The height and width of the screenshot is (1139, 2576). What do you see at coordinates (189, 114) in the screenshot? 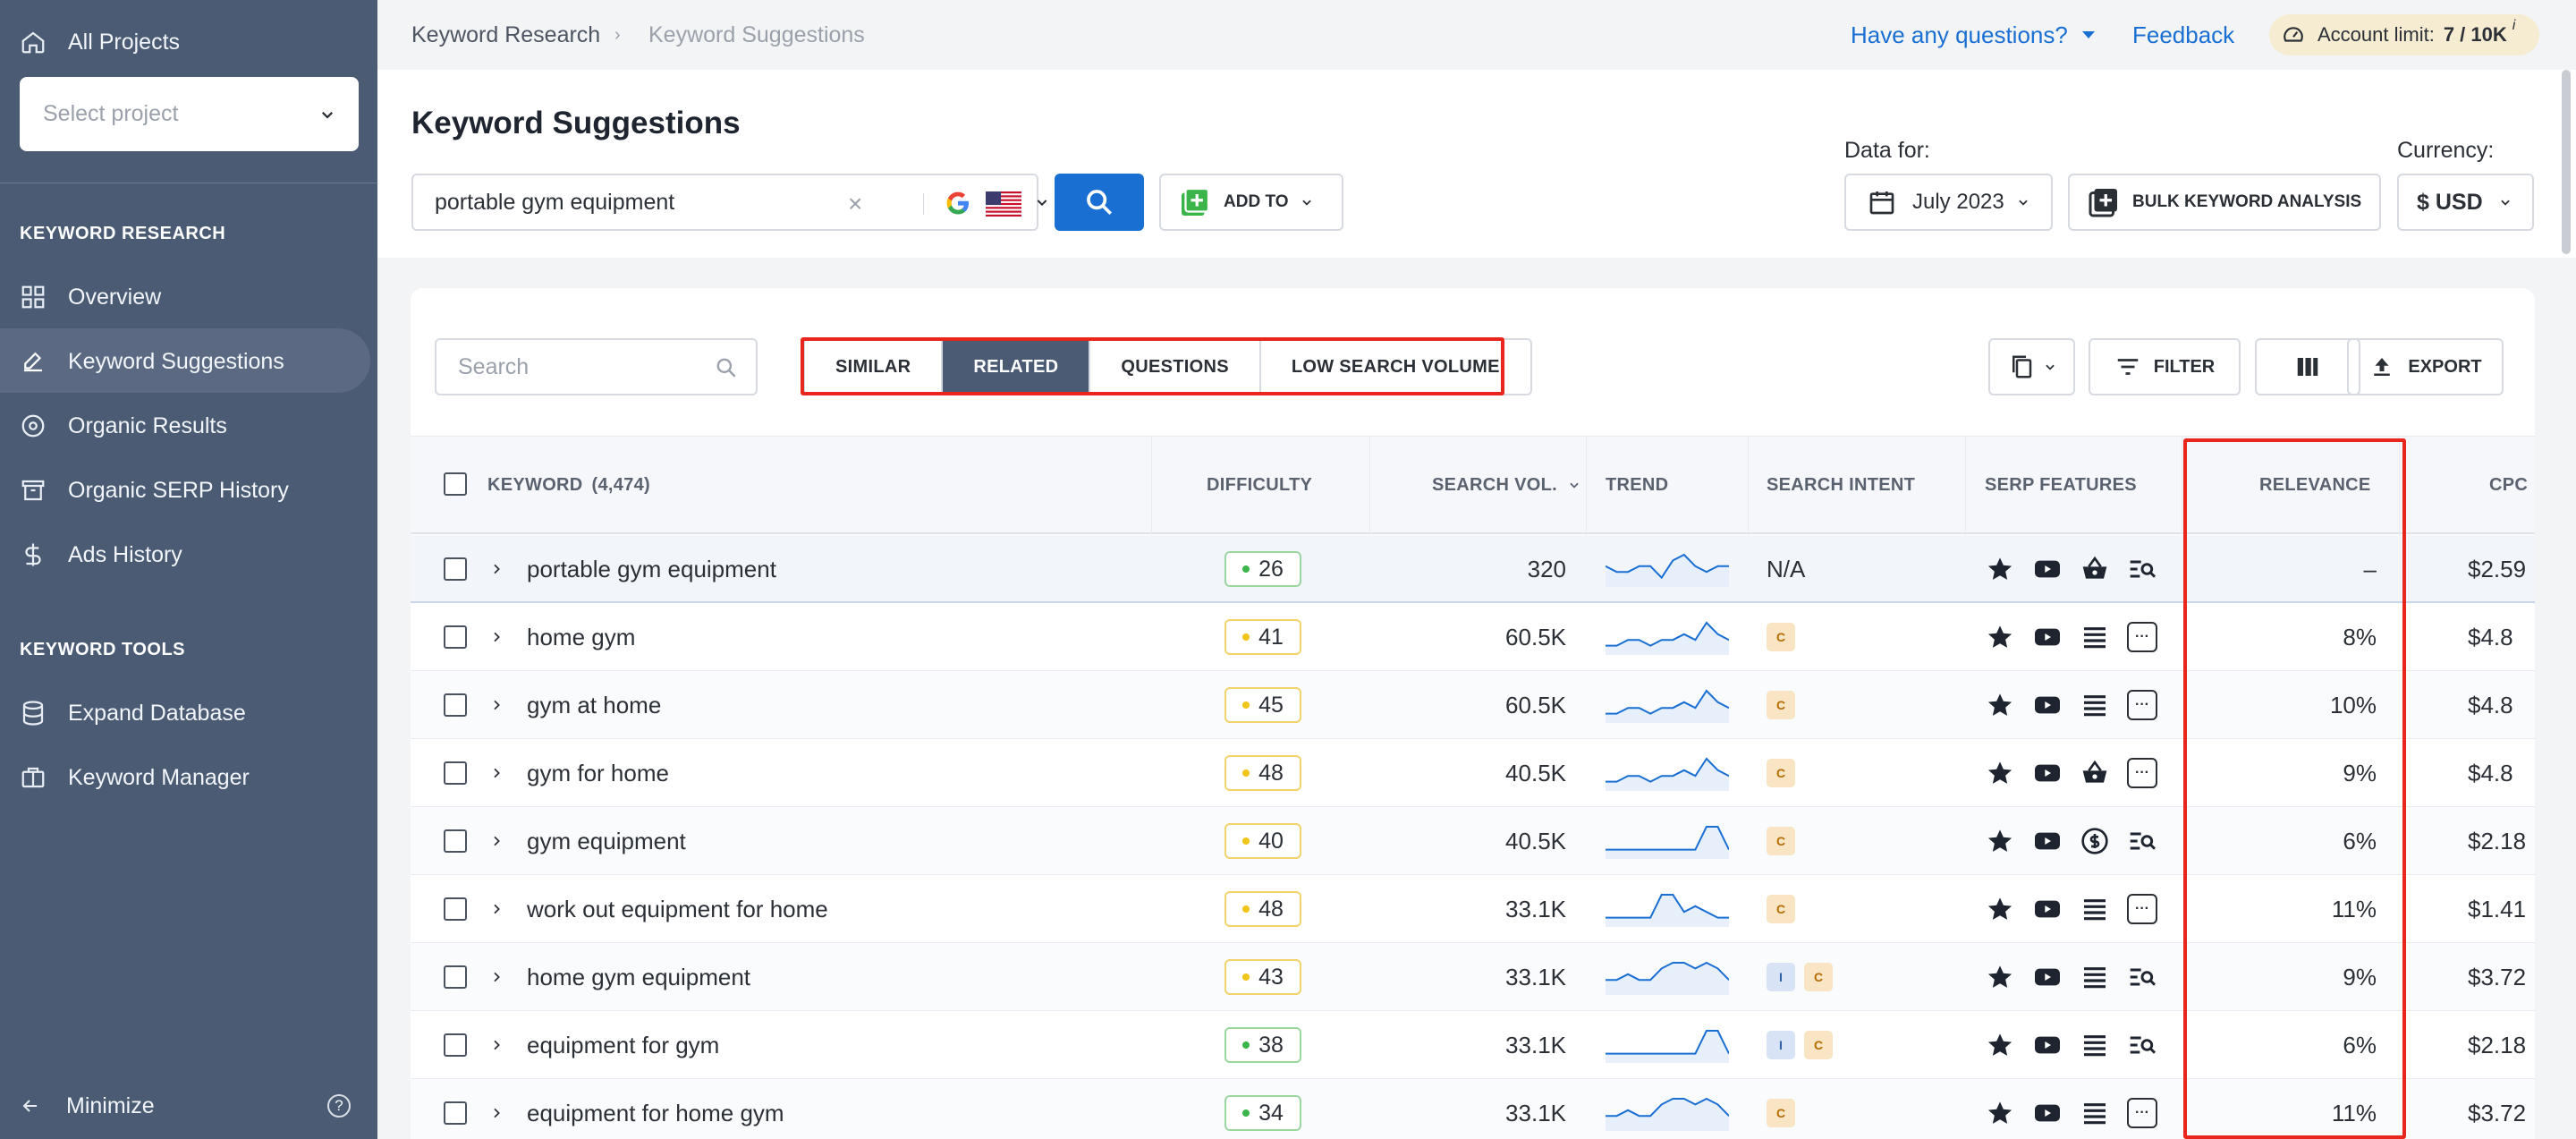
I see `select-project-dropdown: Select project` at bounding box center [189, 114].